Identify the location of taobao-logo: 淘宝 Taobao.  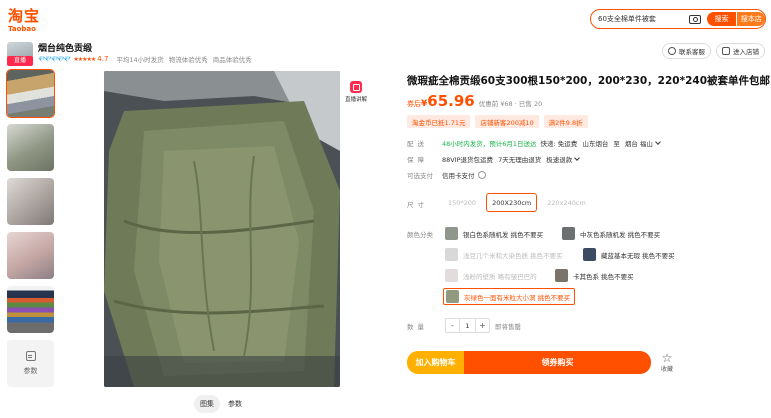
(24, 20).